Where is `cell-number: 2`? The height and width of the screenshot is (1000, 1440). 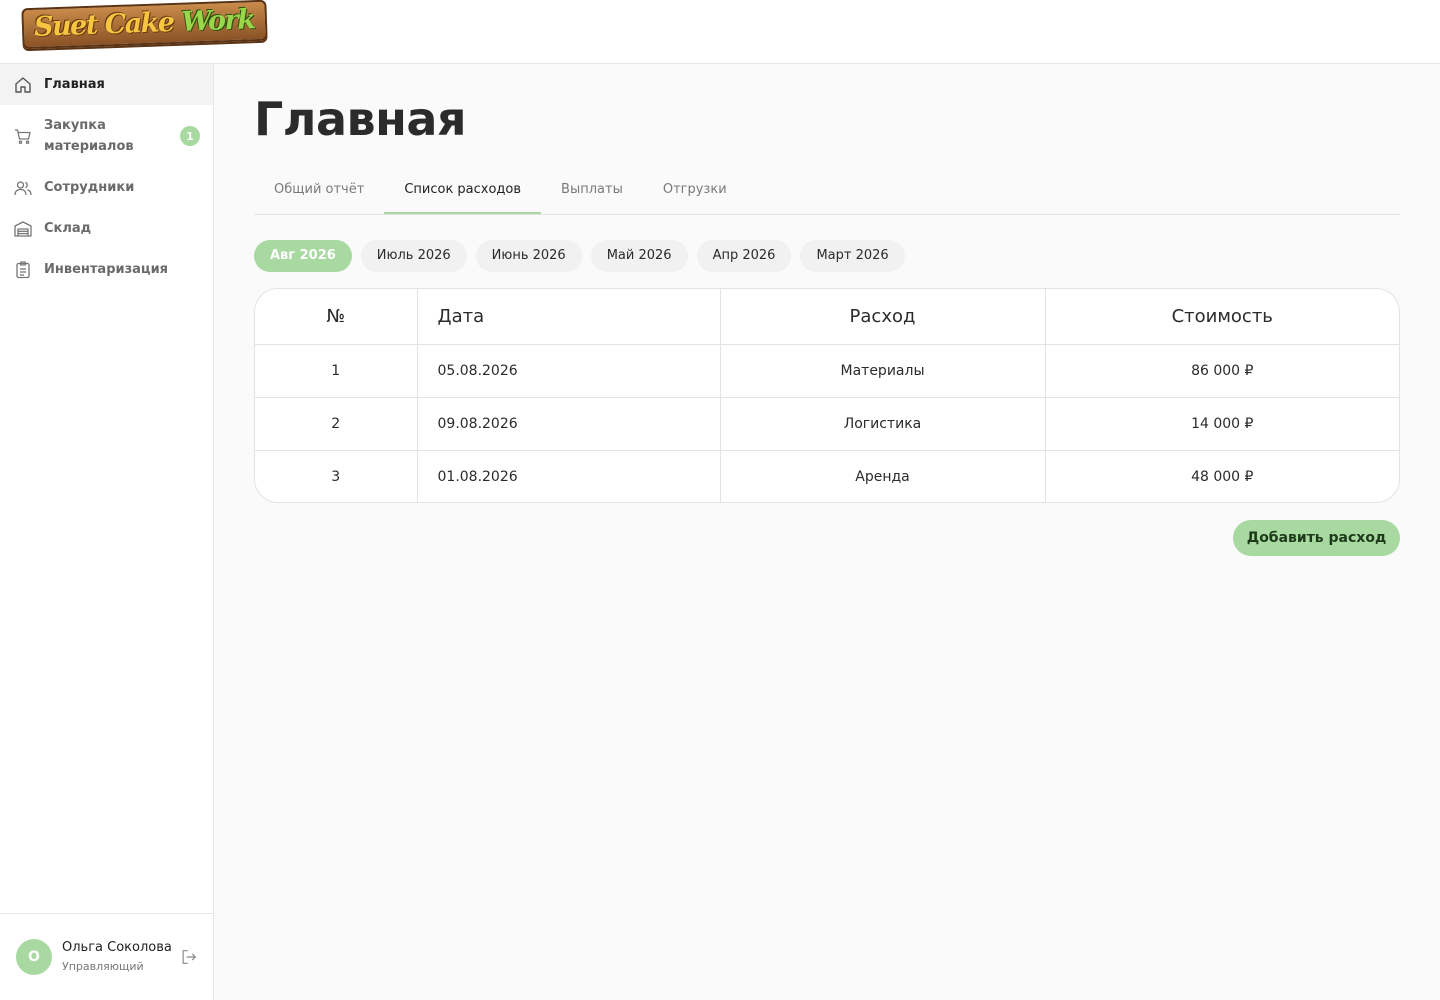 cell-number: 2 is located at coordinates (336, 424).